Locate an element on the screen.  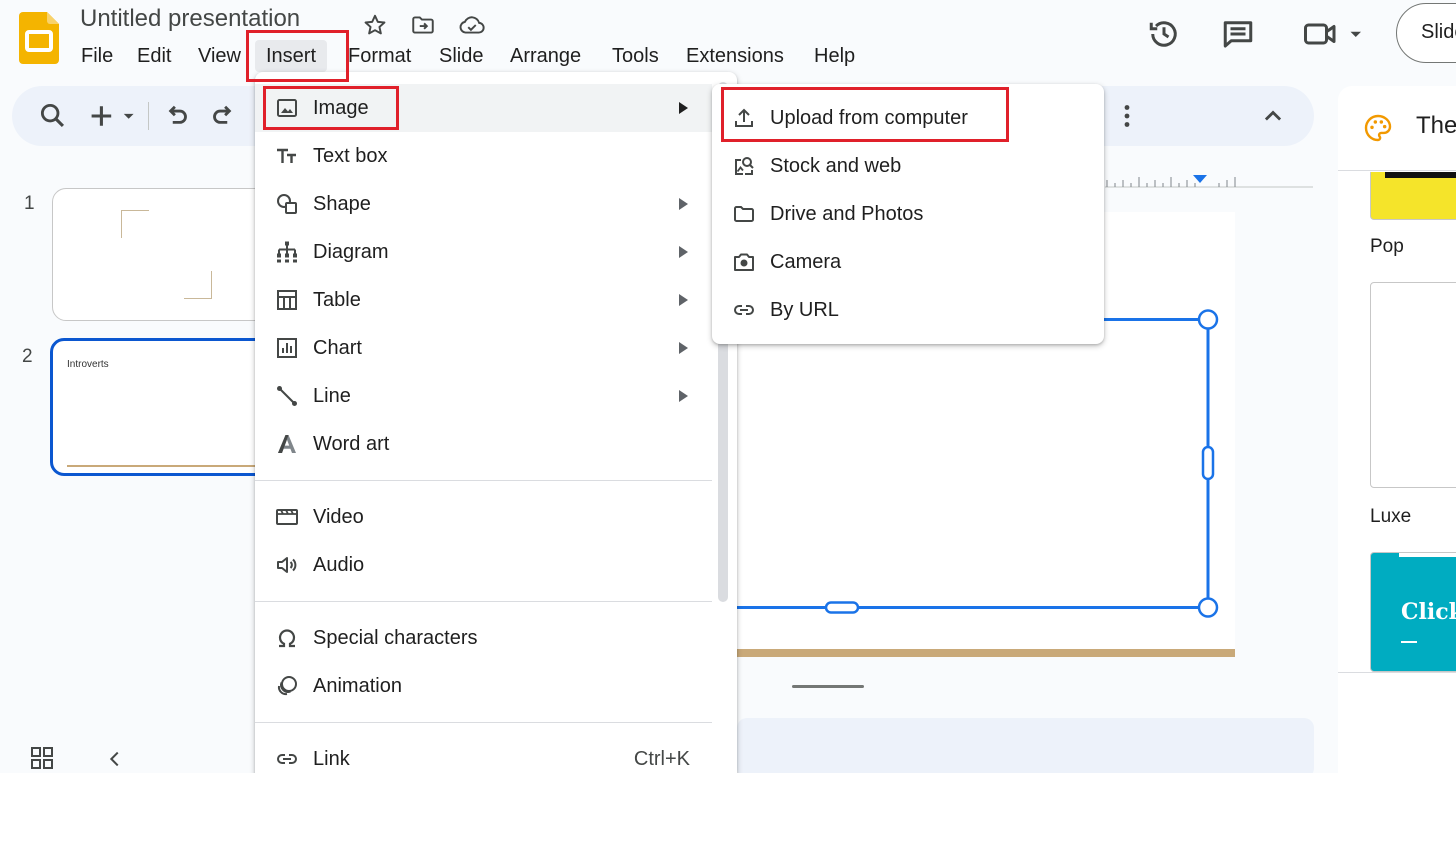
menu-view: View is located at coordinates (219, 56).